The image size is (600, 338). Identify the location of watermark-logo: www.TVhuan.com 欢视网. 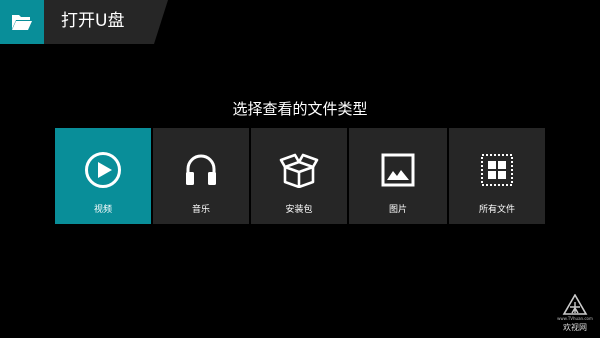
(575, 315).